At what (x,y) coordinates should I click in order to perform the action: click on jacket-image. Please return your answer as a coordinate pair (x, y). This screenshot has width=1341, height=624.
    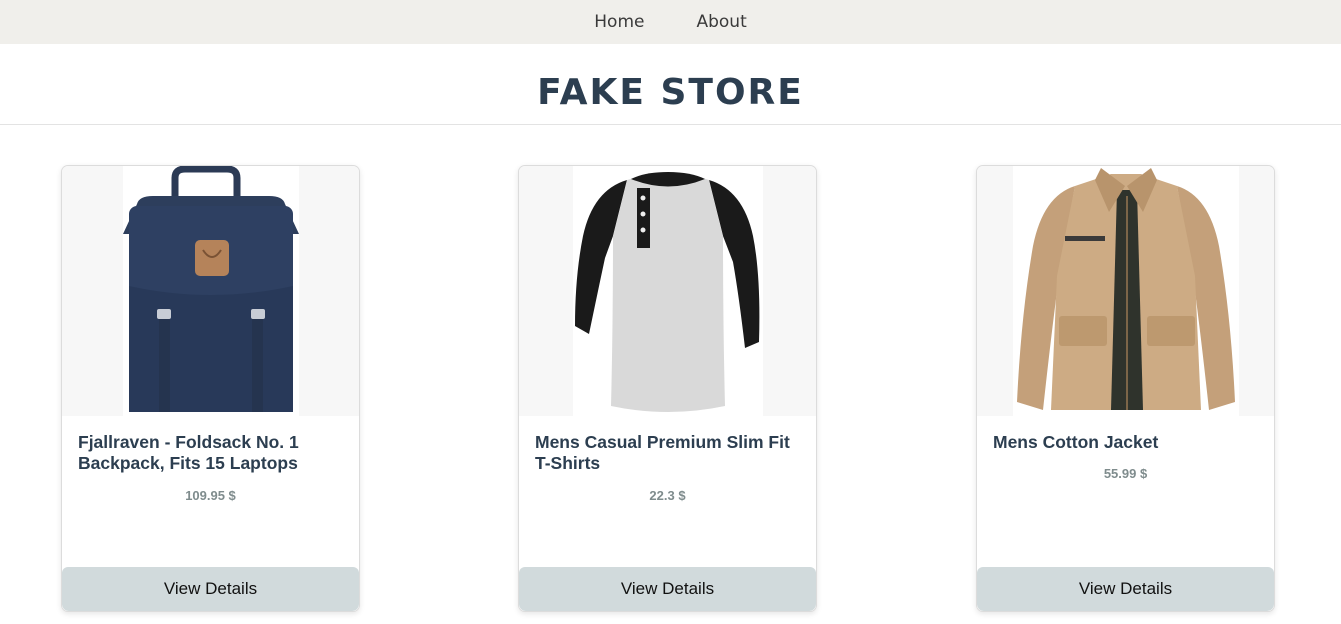
    Looking at the image, I should click on (1125, 291).